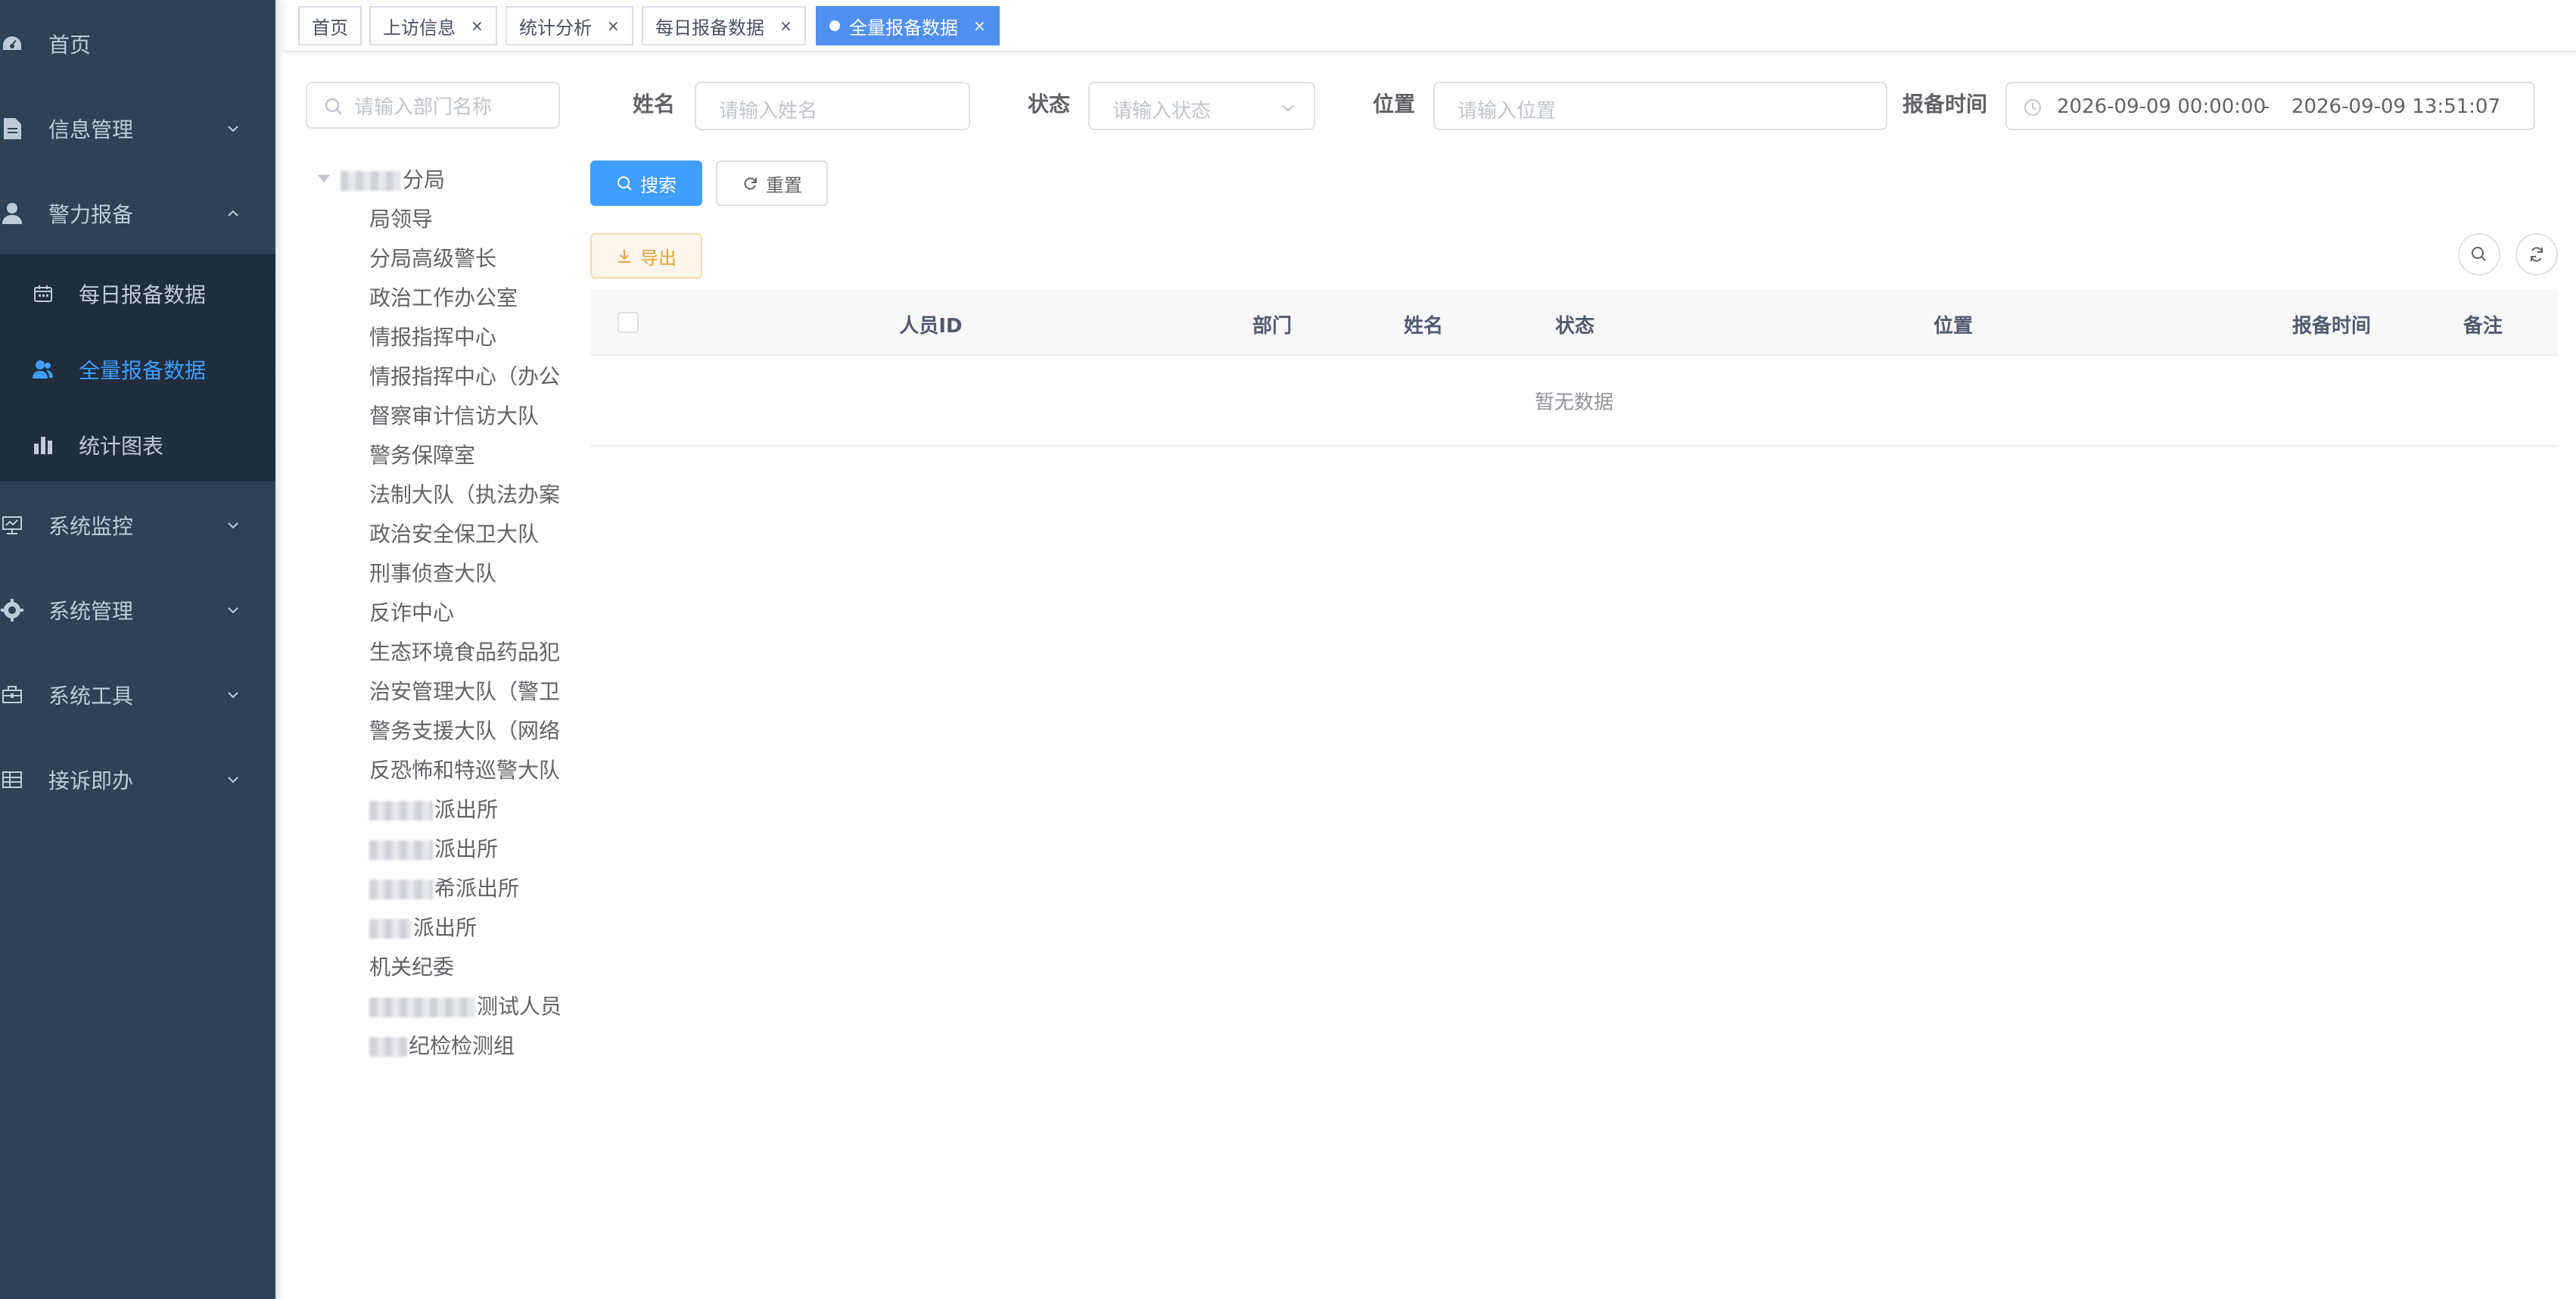 Image resolution: width=2576 pixels, height=1299 pixels. Describe the element at coordinates (70, 45) in the screenshot. I see `sidebar-item-label: 首页` at that location.